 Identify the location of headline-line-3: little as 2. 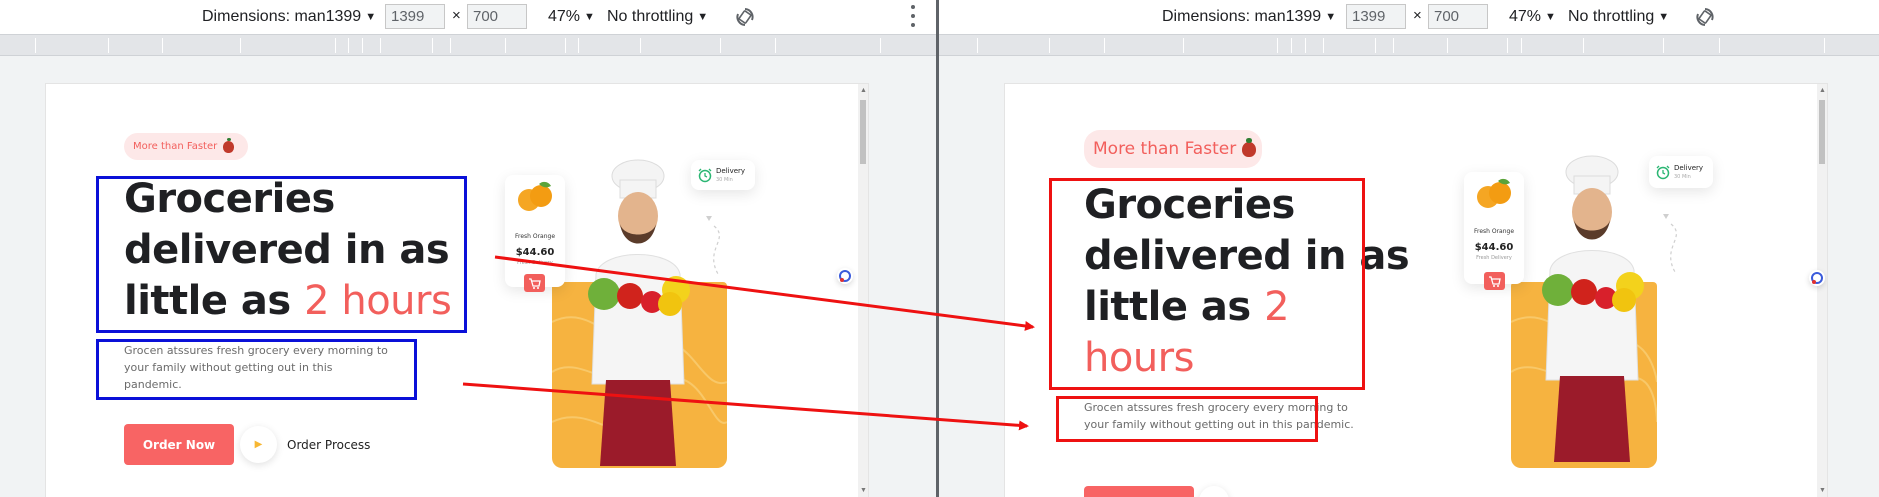
(1246, 307).